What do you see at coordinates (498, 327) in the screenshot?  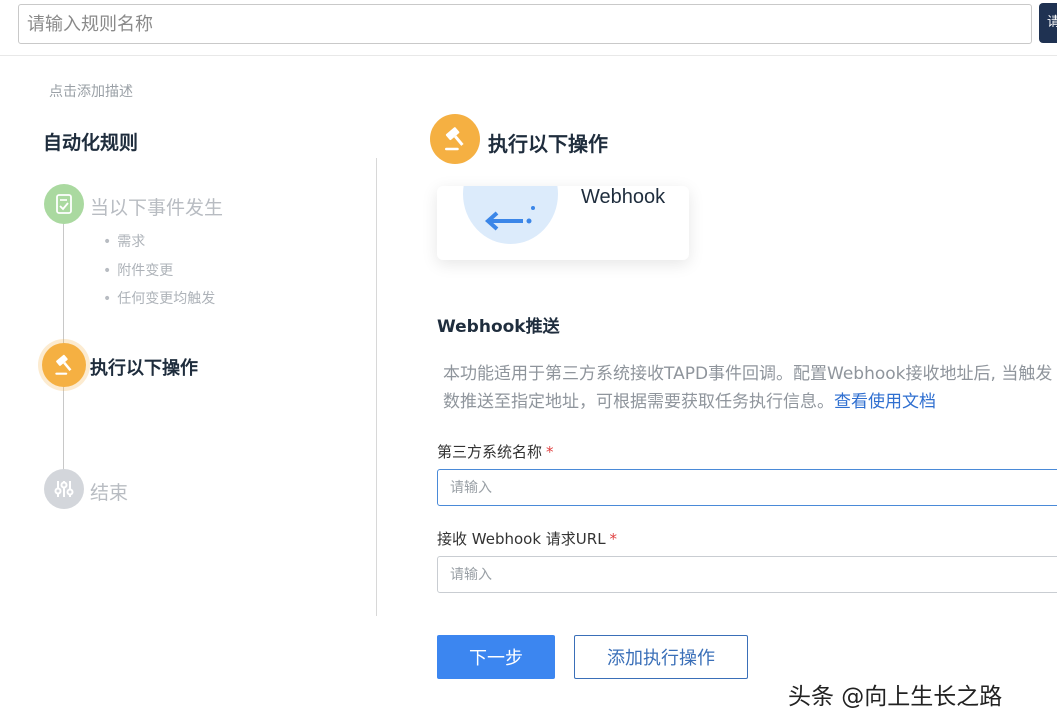 I see `section-title: Webhook推送` at bounding box center [498, 327].